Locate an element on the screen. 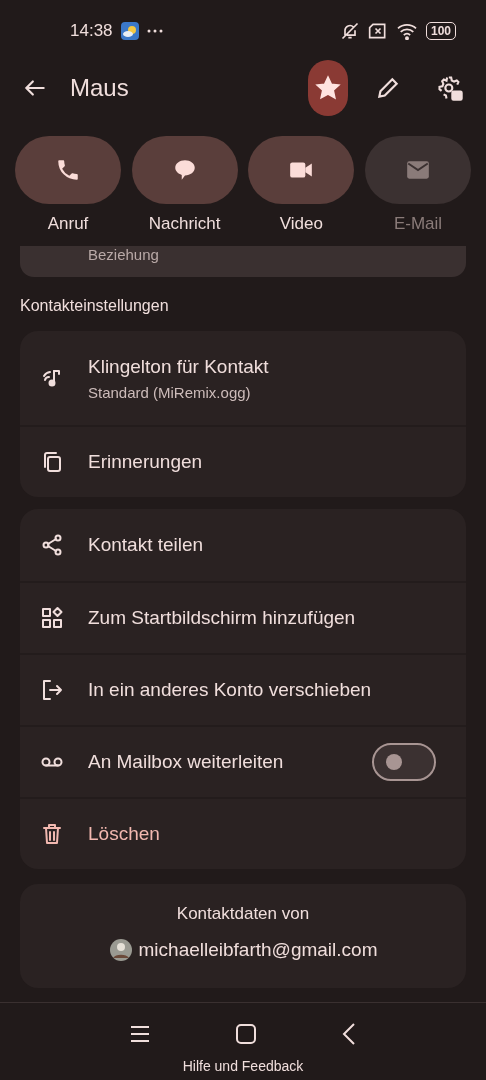 The height and width of the screenshot is (1080, 486). star-icon is located at coordinates (328, 88).